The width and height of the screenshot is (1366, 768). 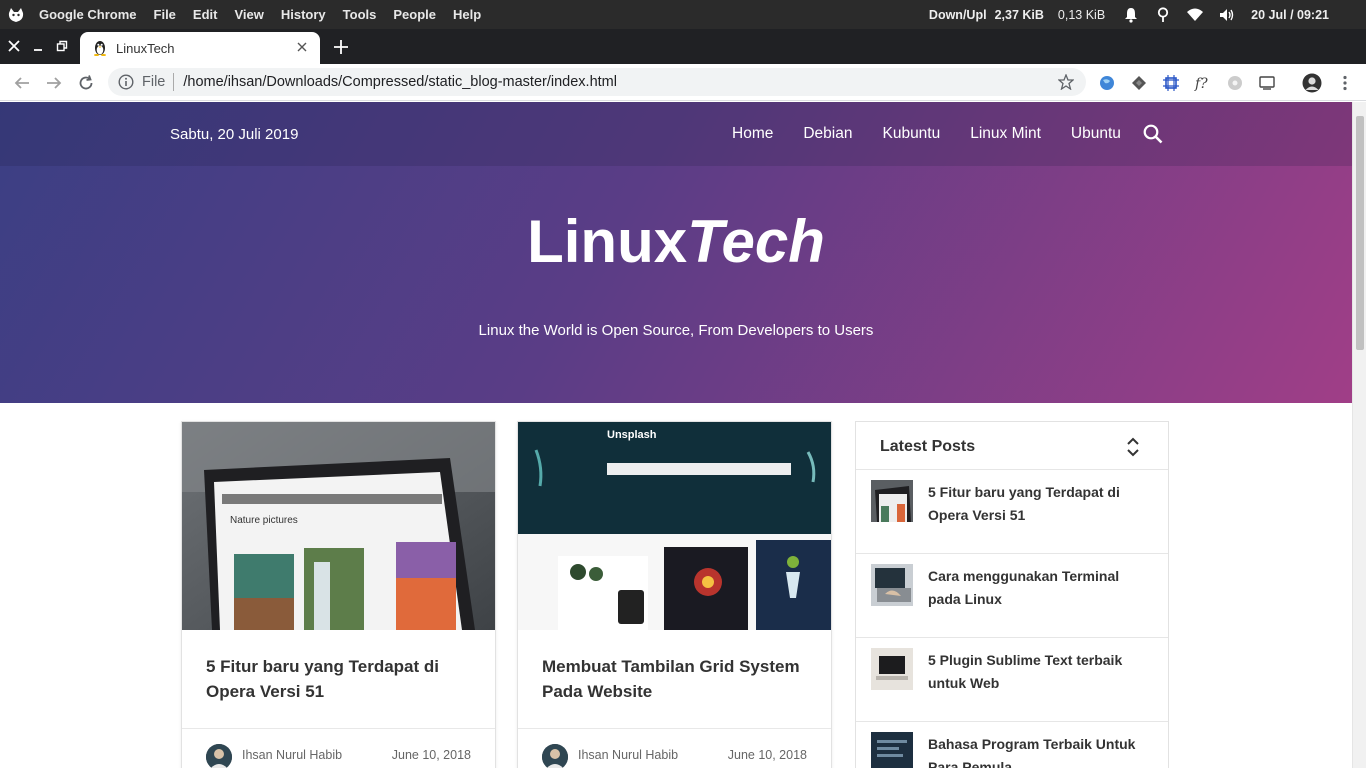 What do you see at coordinates (1227, 15) in the screenshot?
I see `volume-icon` at bounding box center [1227, 15].